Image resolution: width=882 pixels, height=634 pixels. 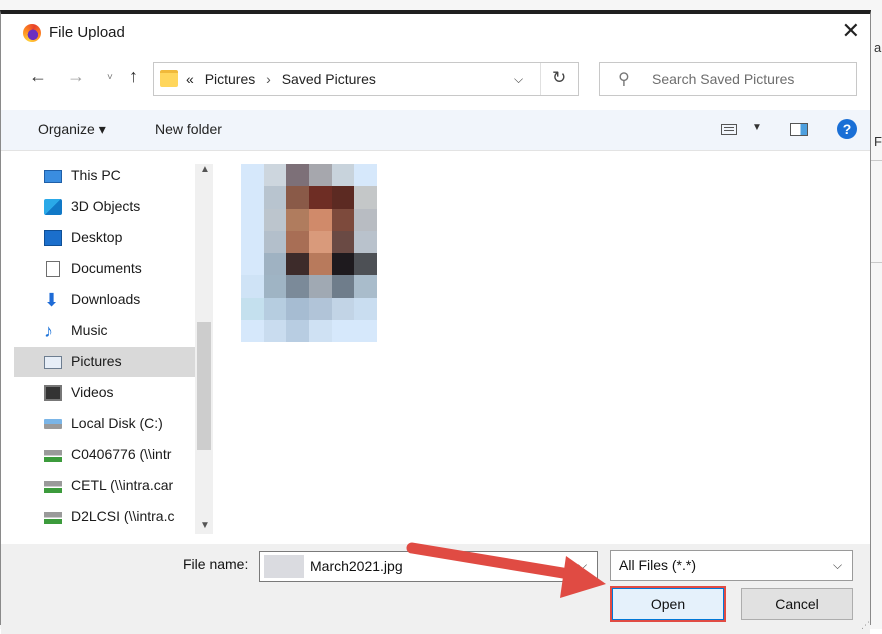 I want to click on sidebar-item-label: Music, so click(x=89, y=330).